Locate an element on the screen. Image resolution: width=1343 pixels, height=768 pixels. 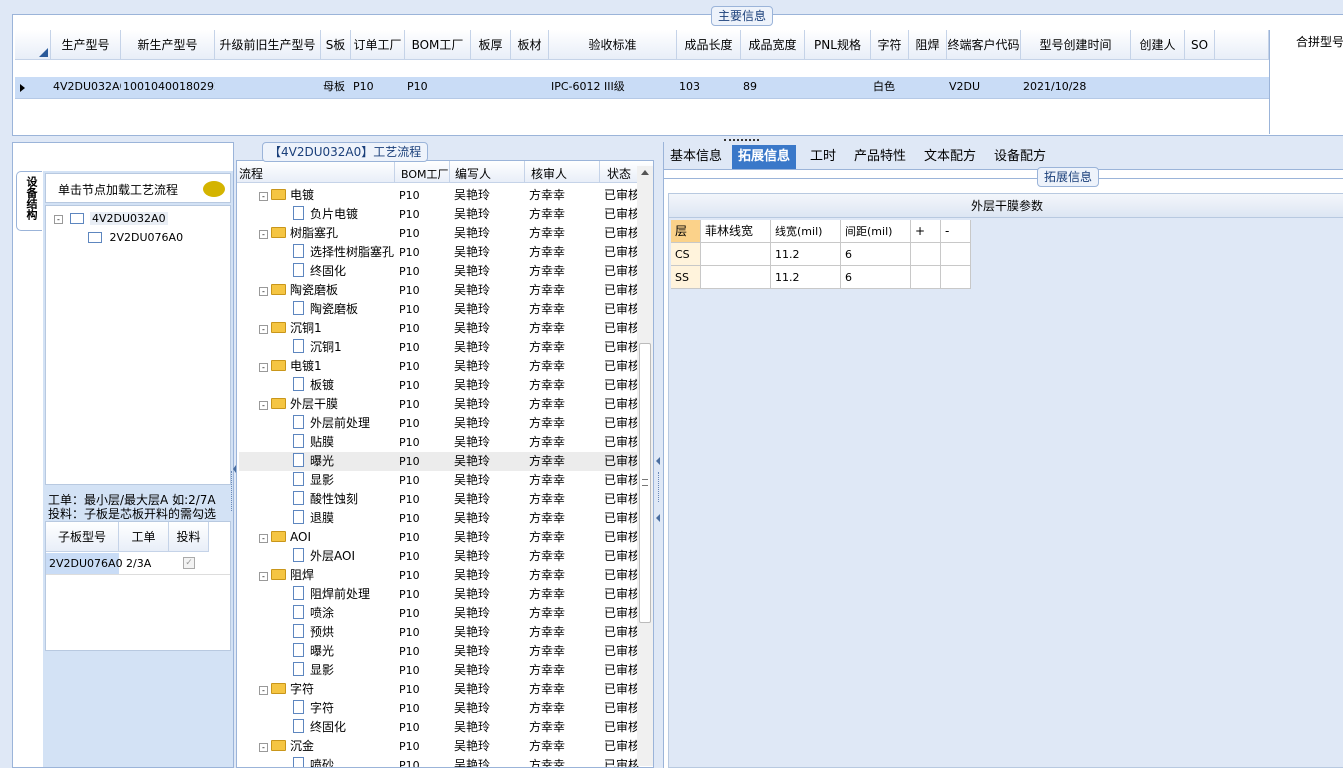
tab-basic-info: 基本信息 is located at coordinates (696, 157).